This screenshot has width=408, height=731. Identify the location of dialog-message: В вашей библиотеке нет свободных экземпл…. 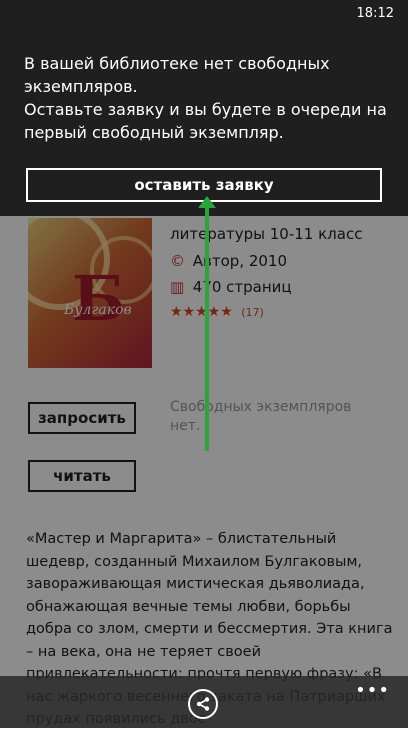
(212, 98).